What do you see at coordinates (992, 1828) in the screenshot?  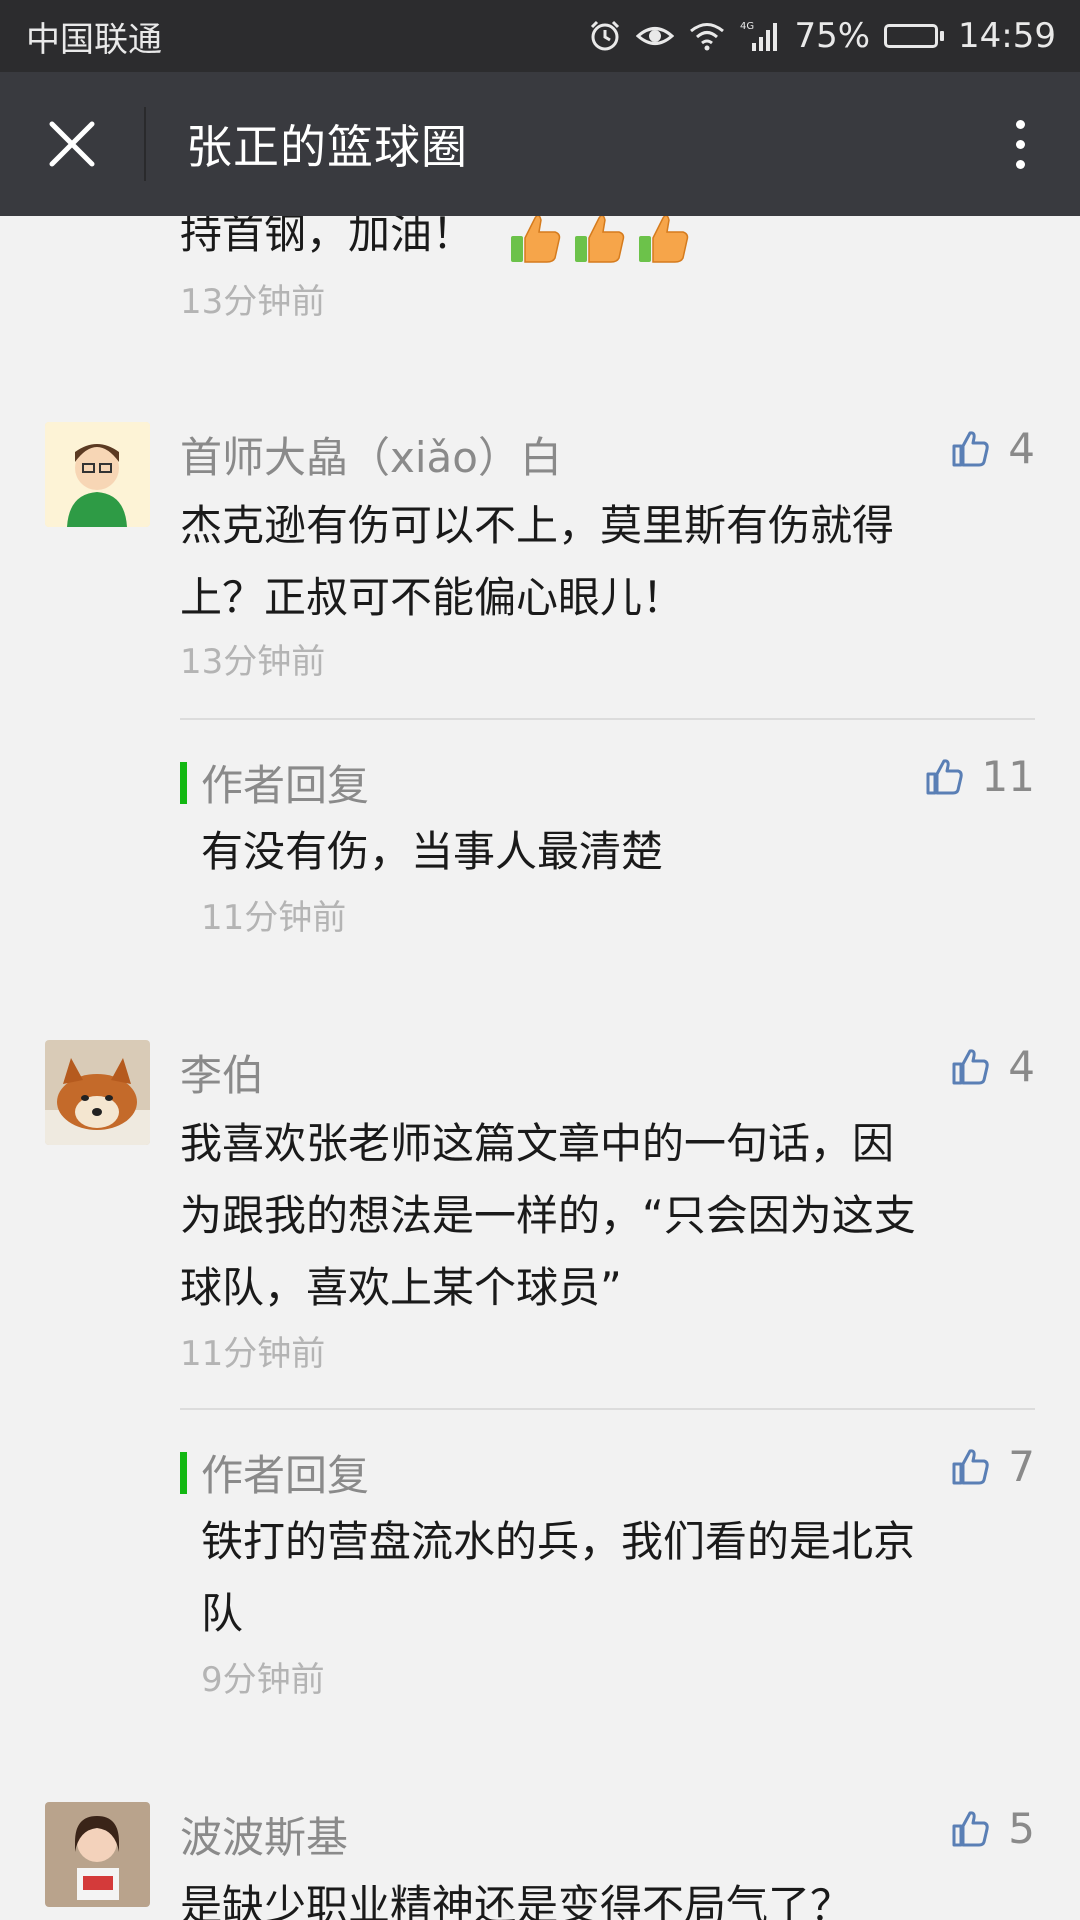 I see `like-button: 5` at bounding box center [992, 1828].